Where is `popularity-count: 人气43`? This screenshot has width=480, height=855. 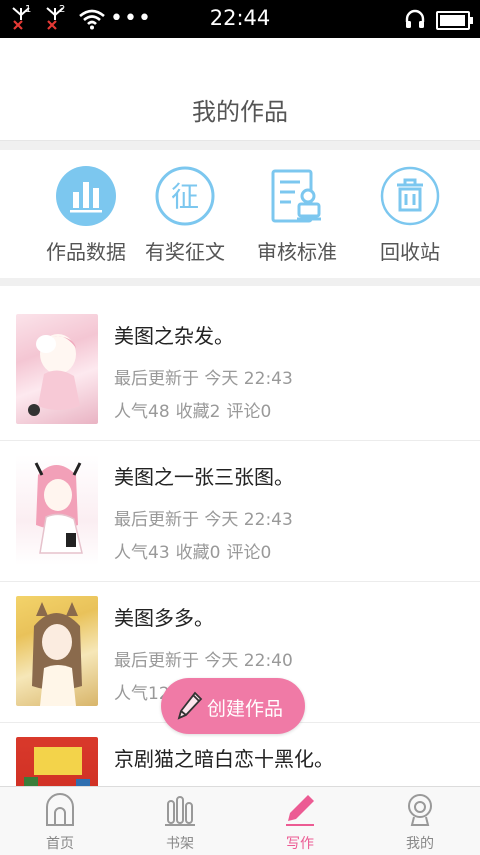 popularity-count: 人气43 is located at coordinates (142, 553).